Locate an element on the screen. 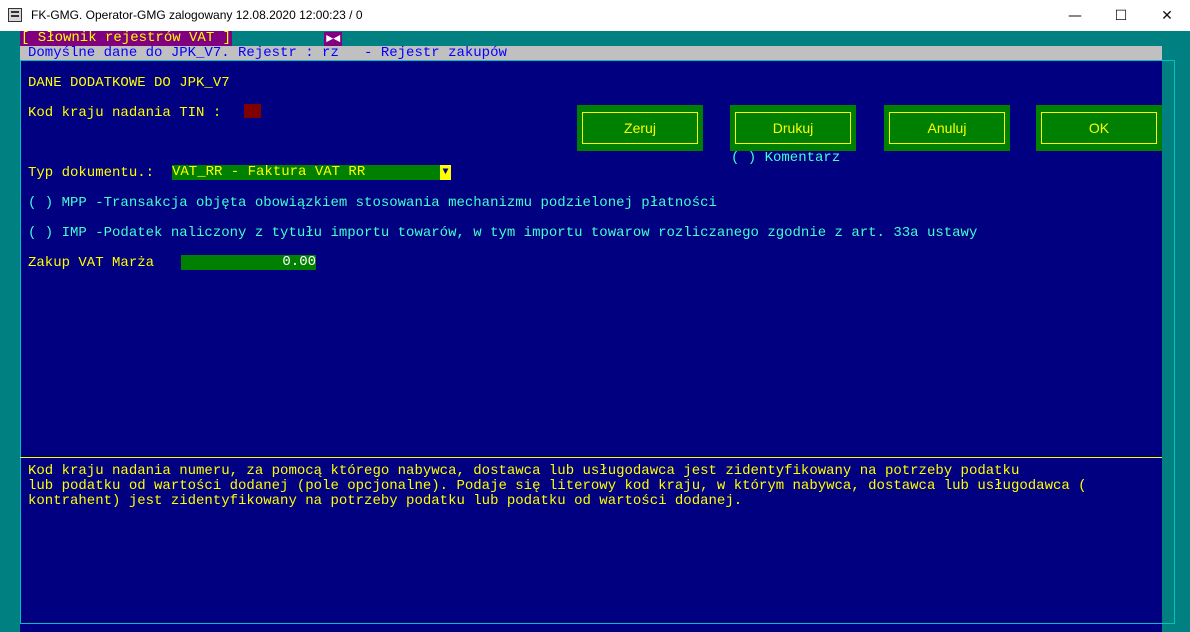 Image resolution: width=1190 pixels, height=632 pixels. dialog-marker-icon: ►◄ is located at coordinates (333, 39).